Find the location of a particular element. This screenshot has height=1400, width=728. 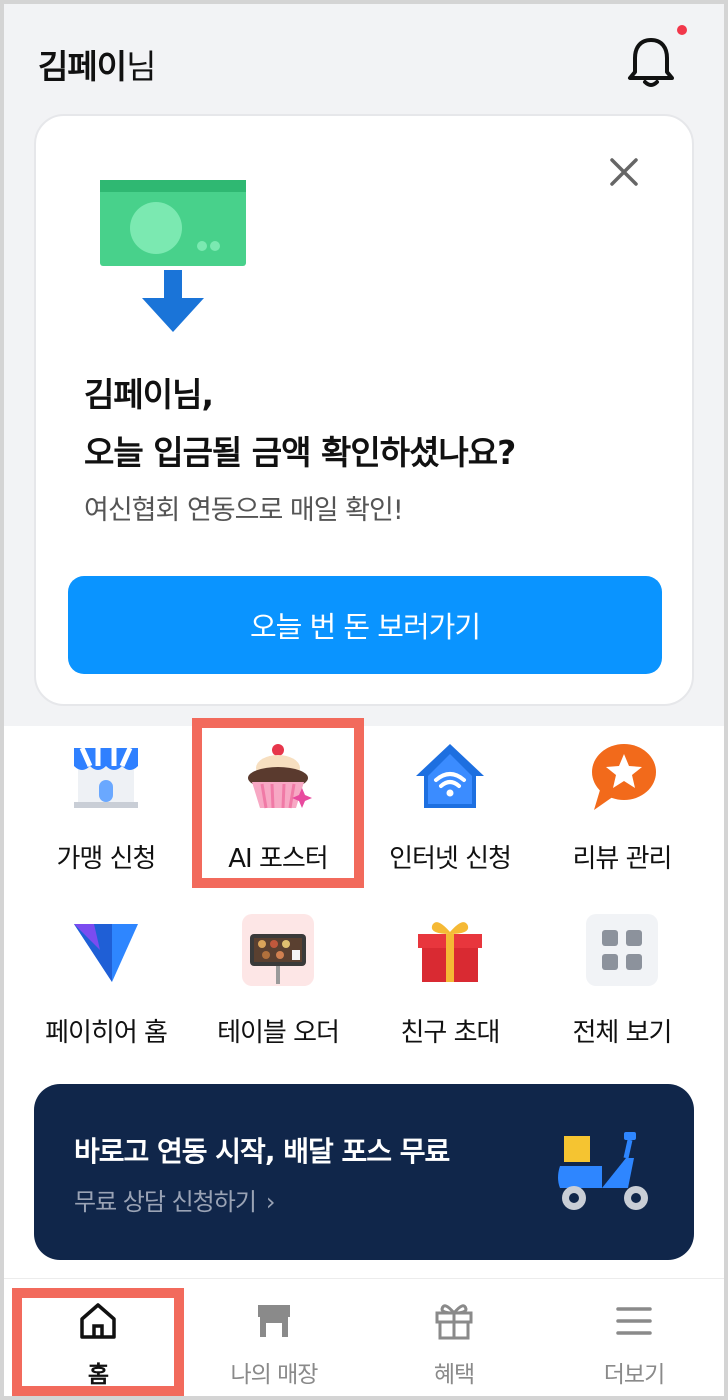

menu-item-table-order: 테이블 오더 is located at coordinates (278, 980).